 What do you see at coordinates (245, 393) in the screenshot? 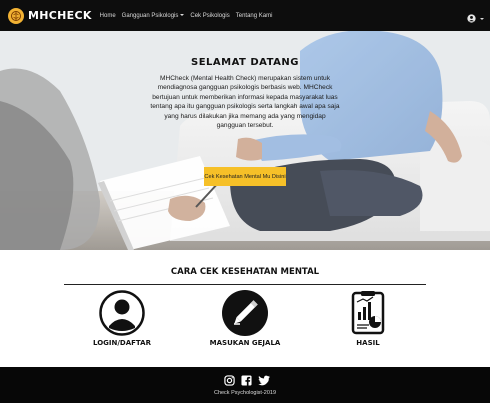
I see `copyright-text: Check Psychologist-2019` at bounding box center [245, 393].